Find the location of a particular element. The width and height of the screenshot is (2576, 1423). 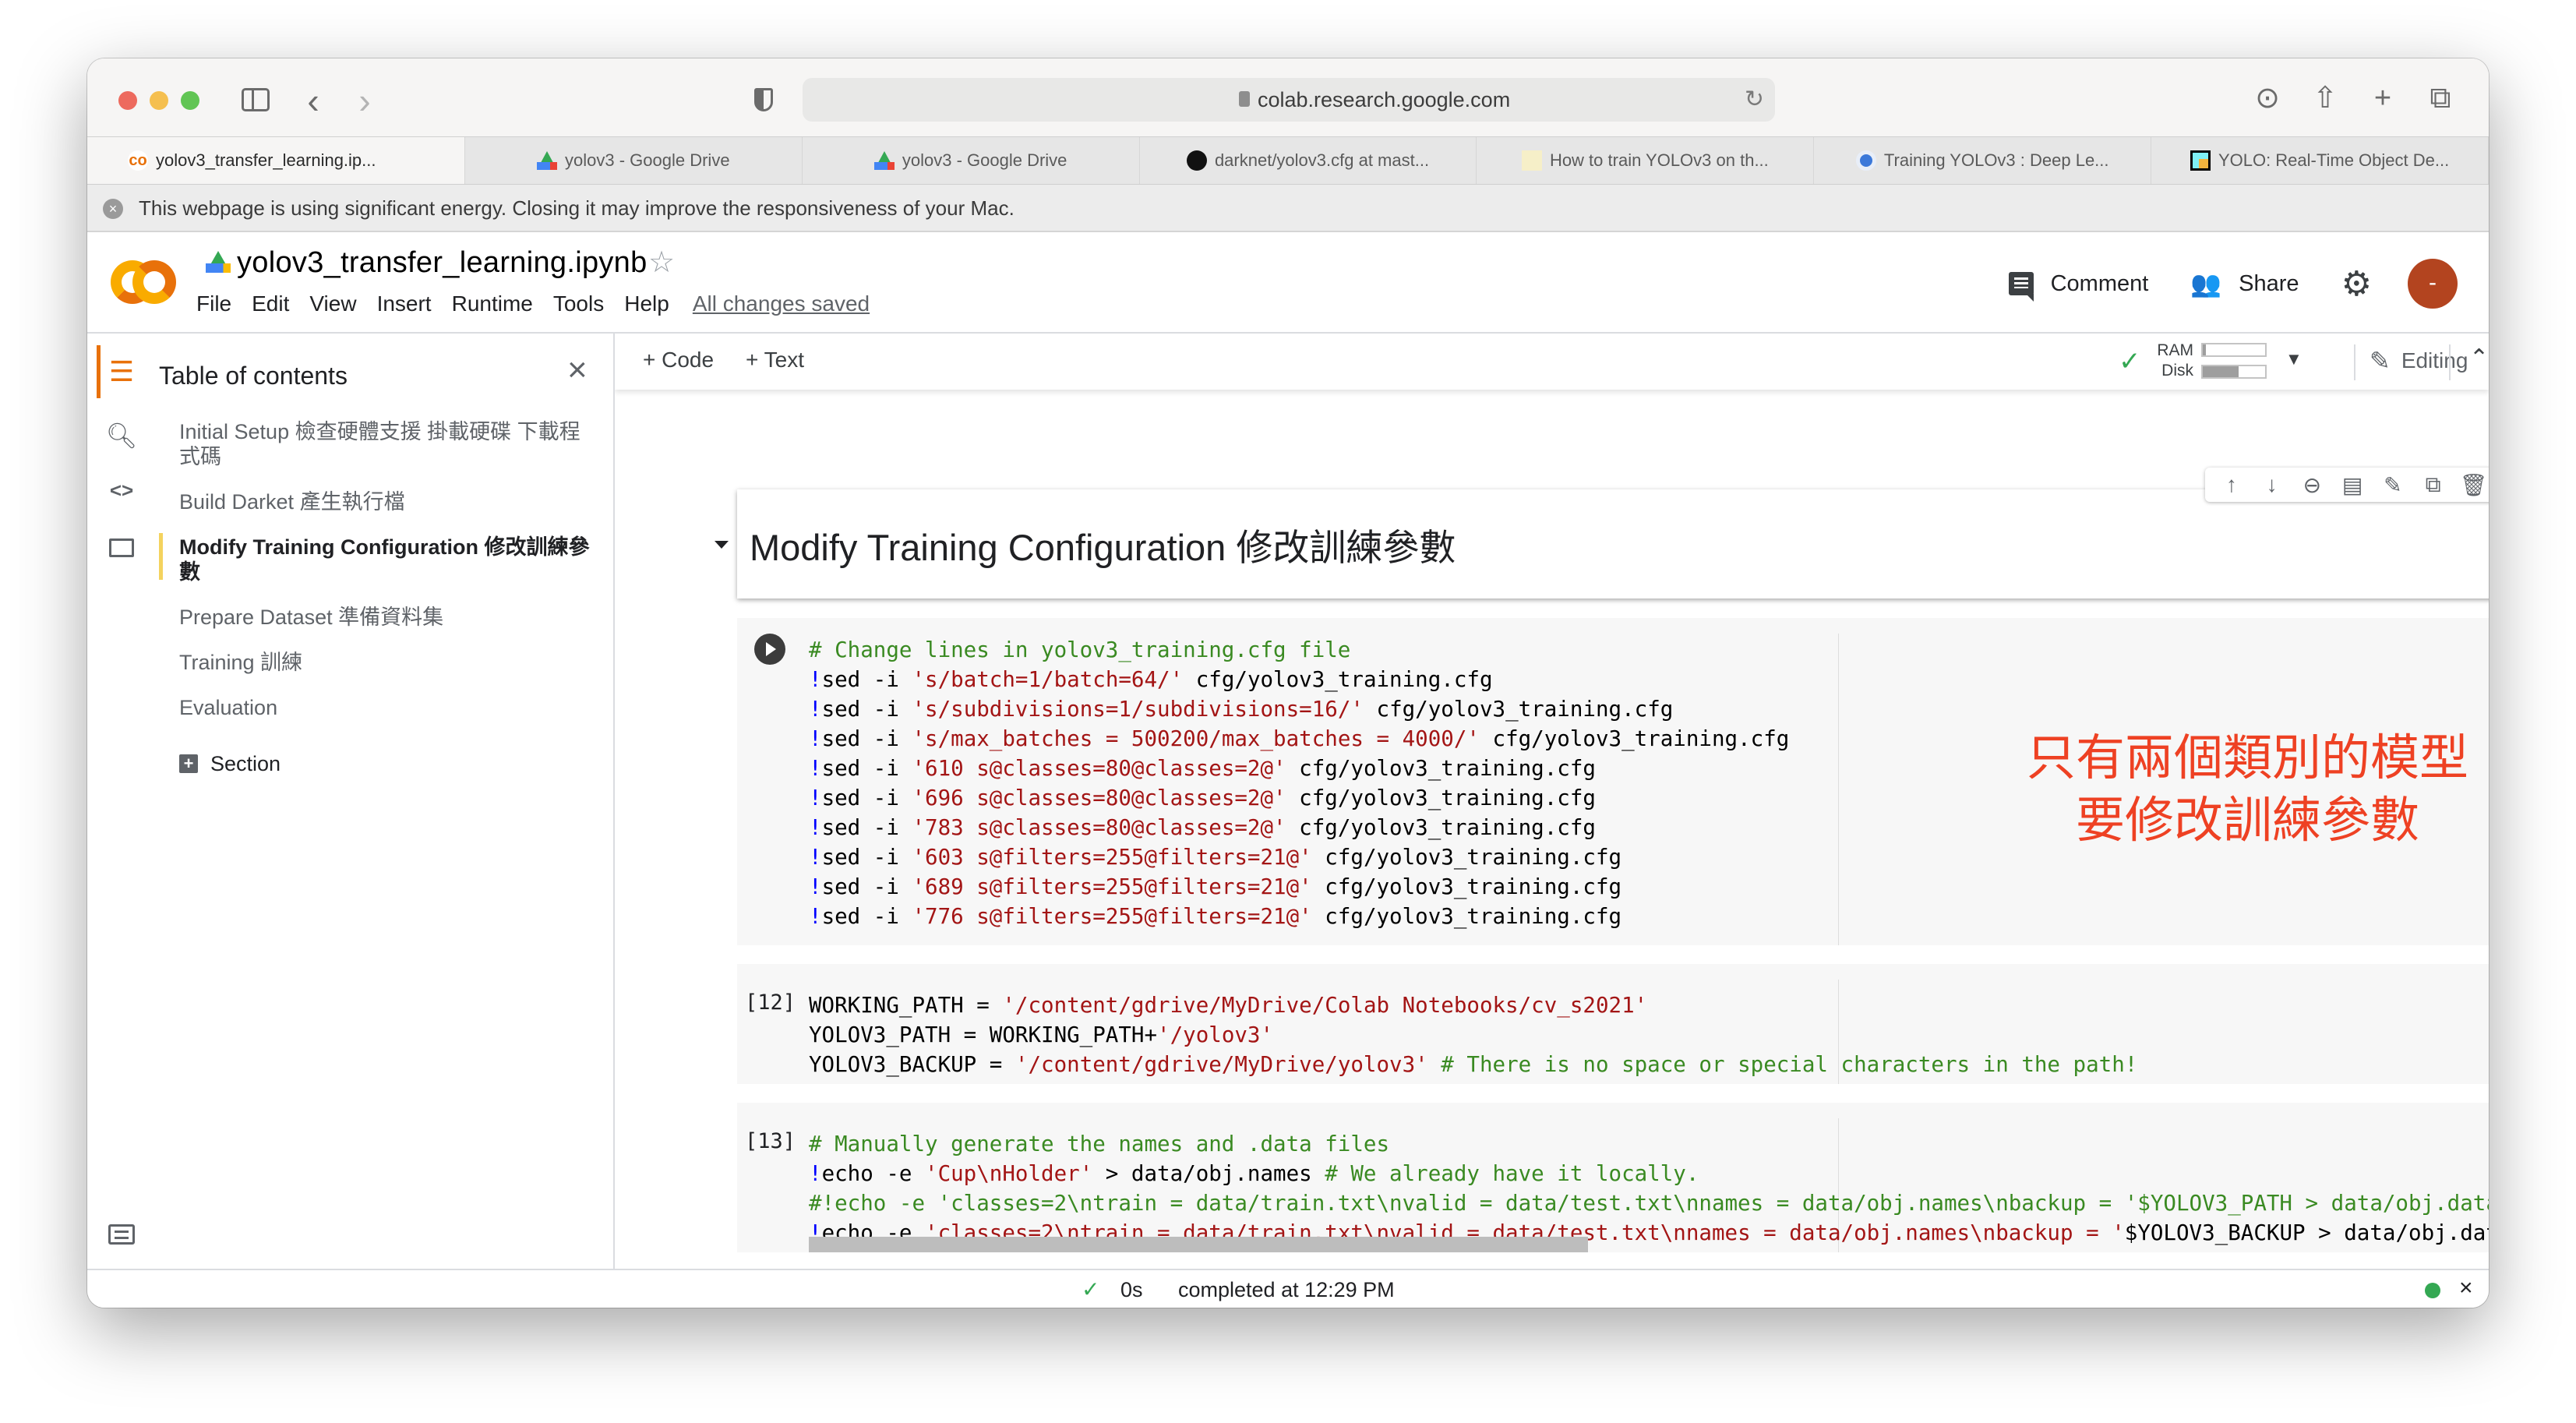

close-window-button is located at coordinates (127, 100).